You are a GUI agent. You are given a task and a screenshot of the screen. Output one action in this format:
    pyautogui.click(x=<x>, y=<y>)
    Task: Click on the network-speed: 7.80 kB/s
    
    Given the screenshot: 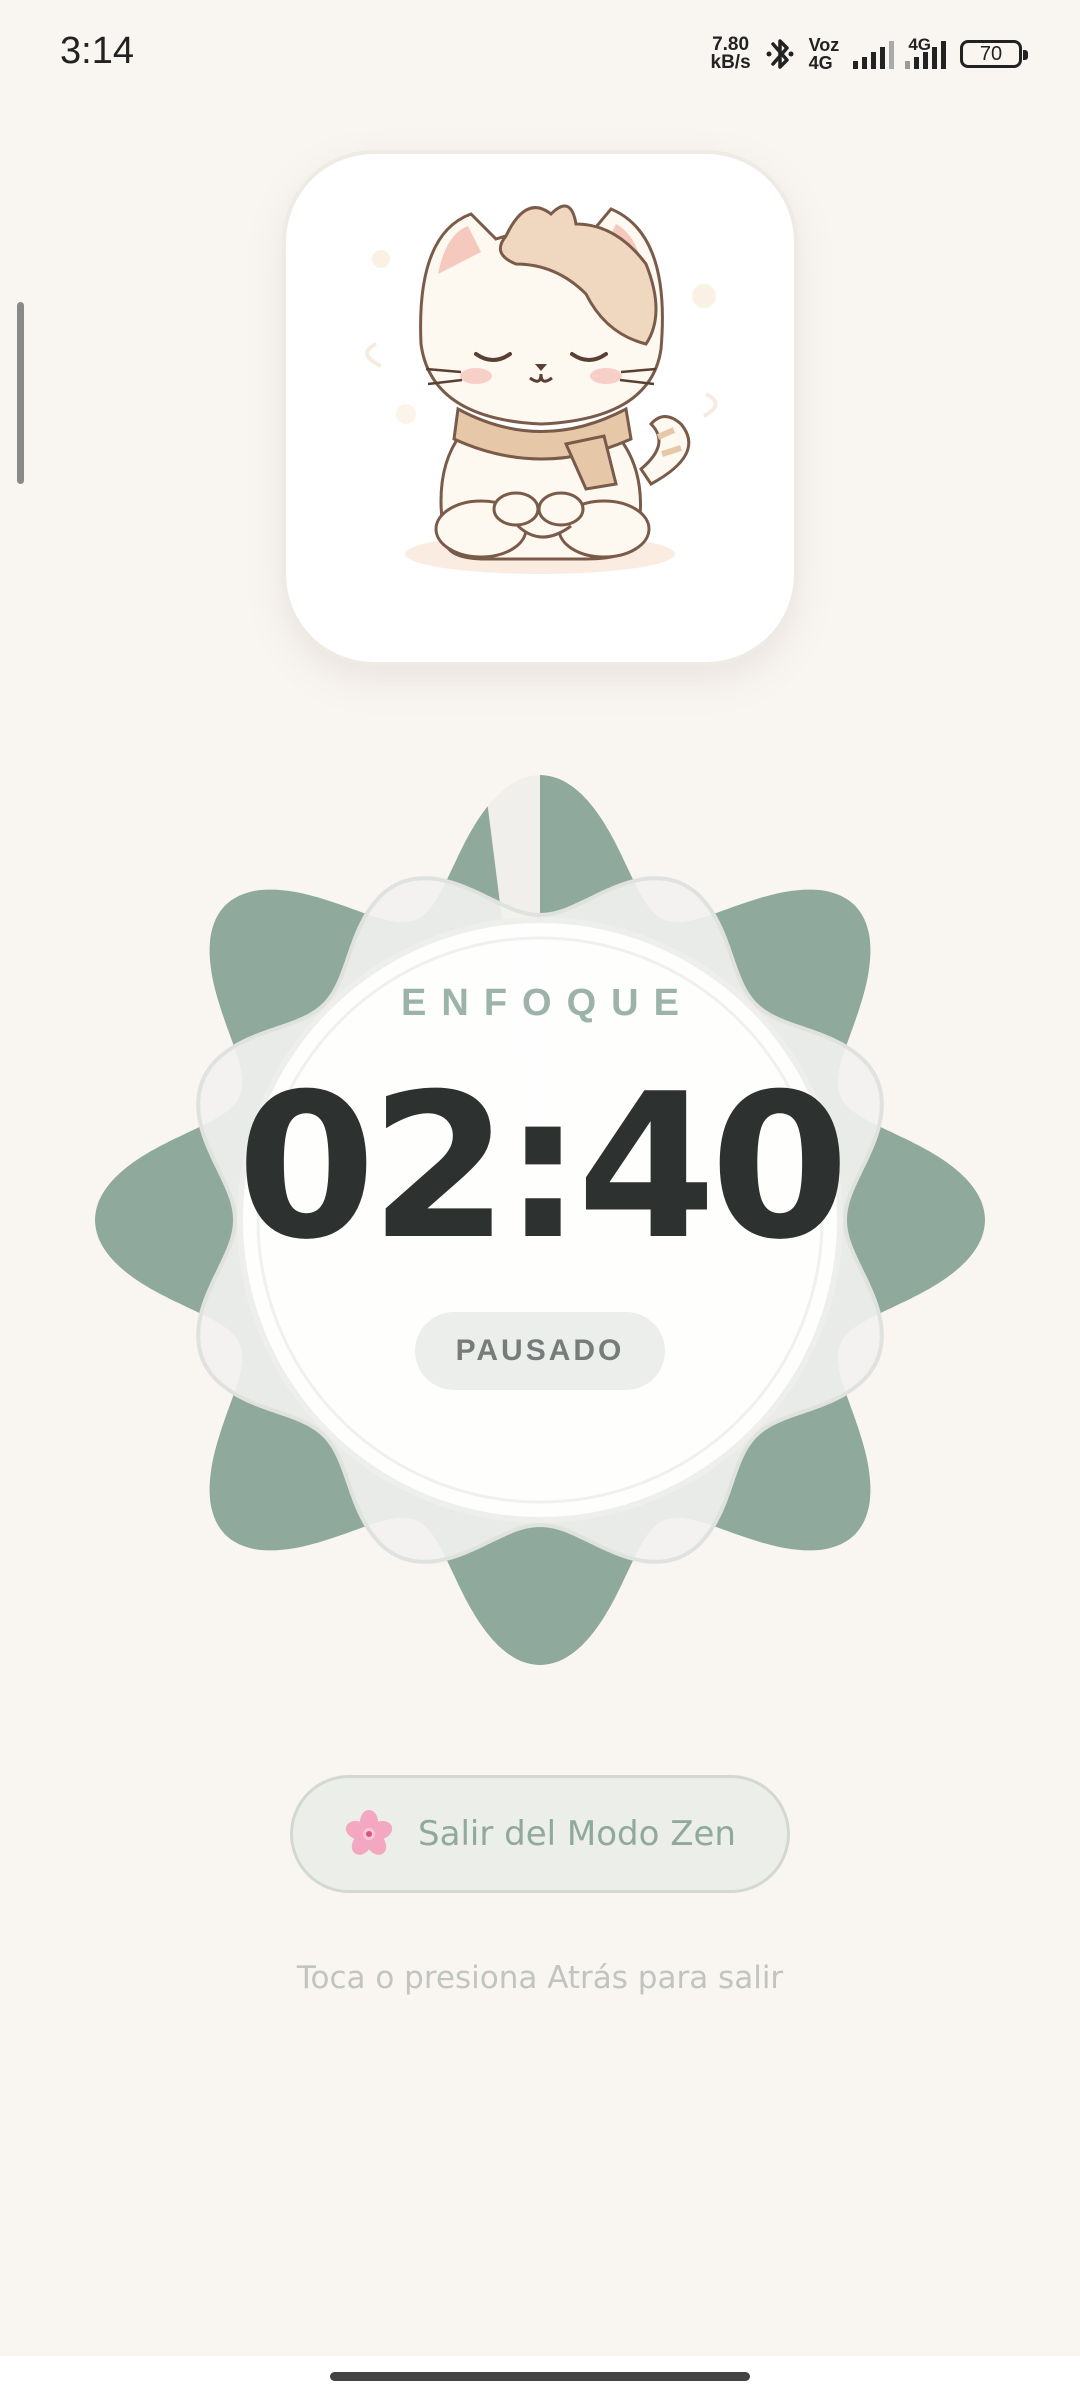 What is the action you would take?
    pyautogui.click(x=730, y=54)
    